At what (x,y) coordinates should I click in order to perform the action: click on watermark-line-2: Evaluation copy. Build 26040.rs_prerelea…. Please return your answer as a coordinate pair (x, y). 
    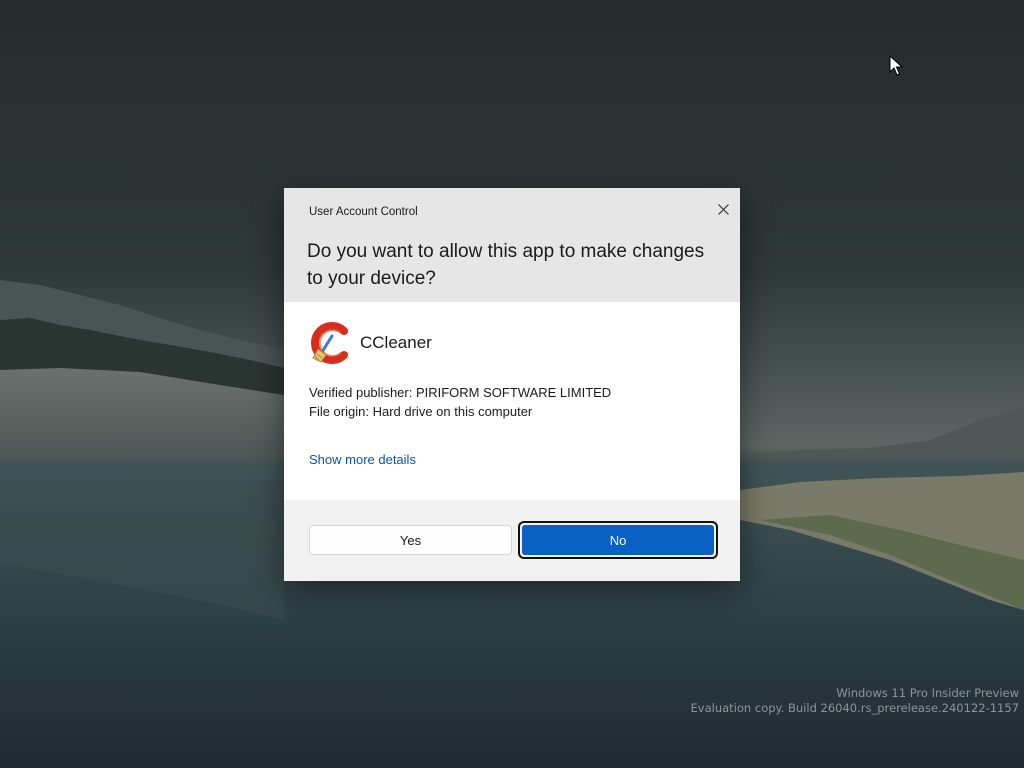
    Looking at the image, I should click on (854, 708).